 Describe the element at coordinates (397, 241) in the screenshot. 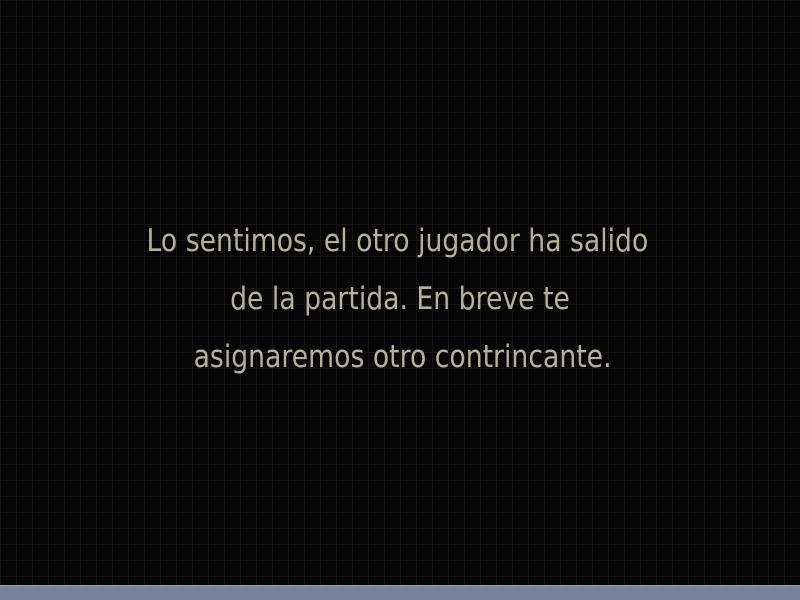

I see `message-line: Lo sentimos, el otro jugador ha salido` at that location.